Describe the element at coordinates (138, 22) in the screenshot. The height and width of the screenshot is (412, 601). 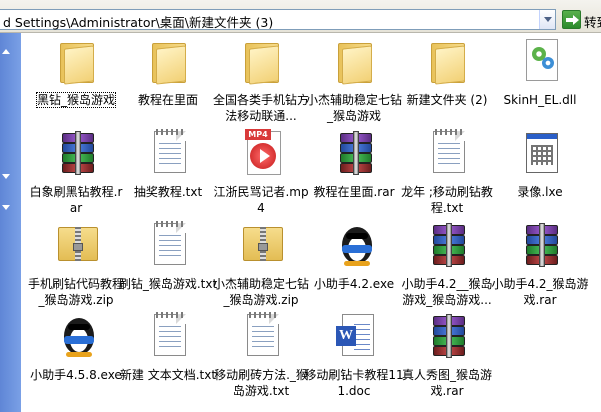
I see `address-path: d Settings\Administrator\桌面\新建文件夹 (3)` at that location.